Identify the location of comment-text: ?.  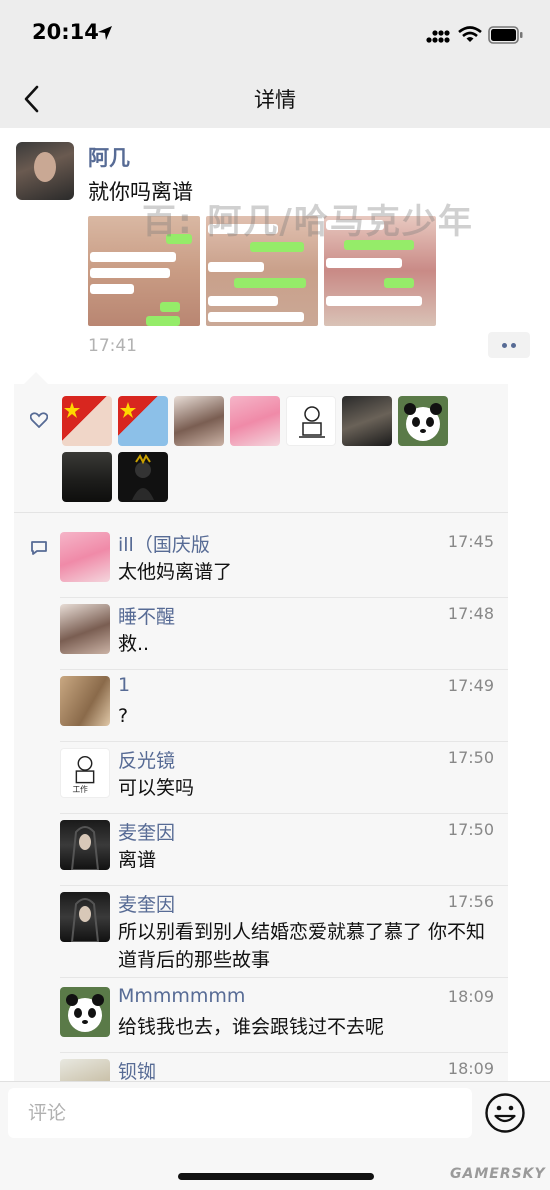
(123, 716).